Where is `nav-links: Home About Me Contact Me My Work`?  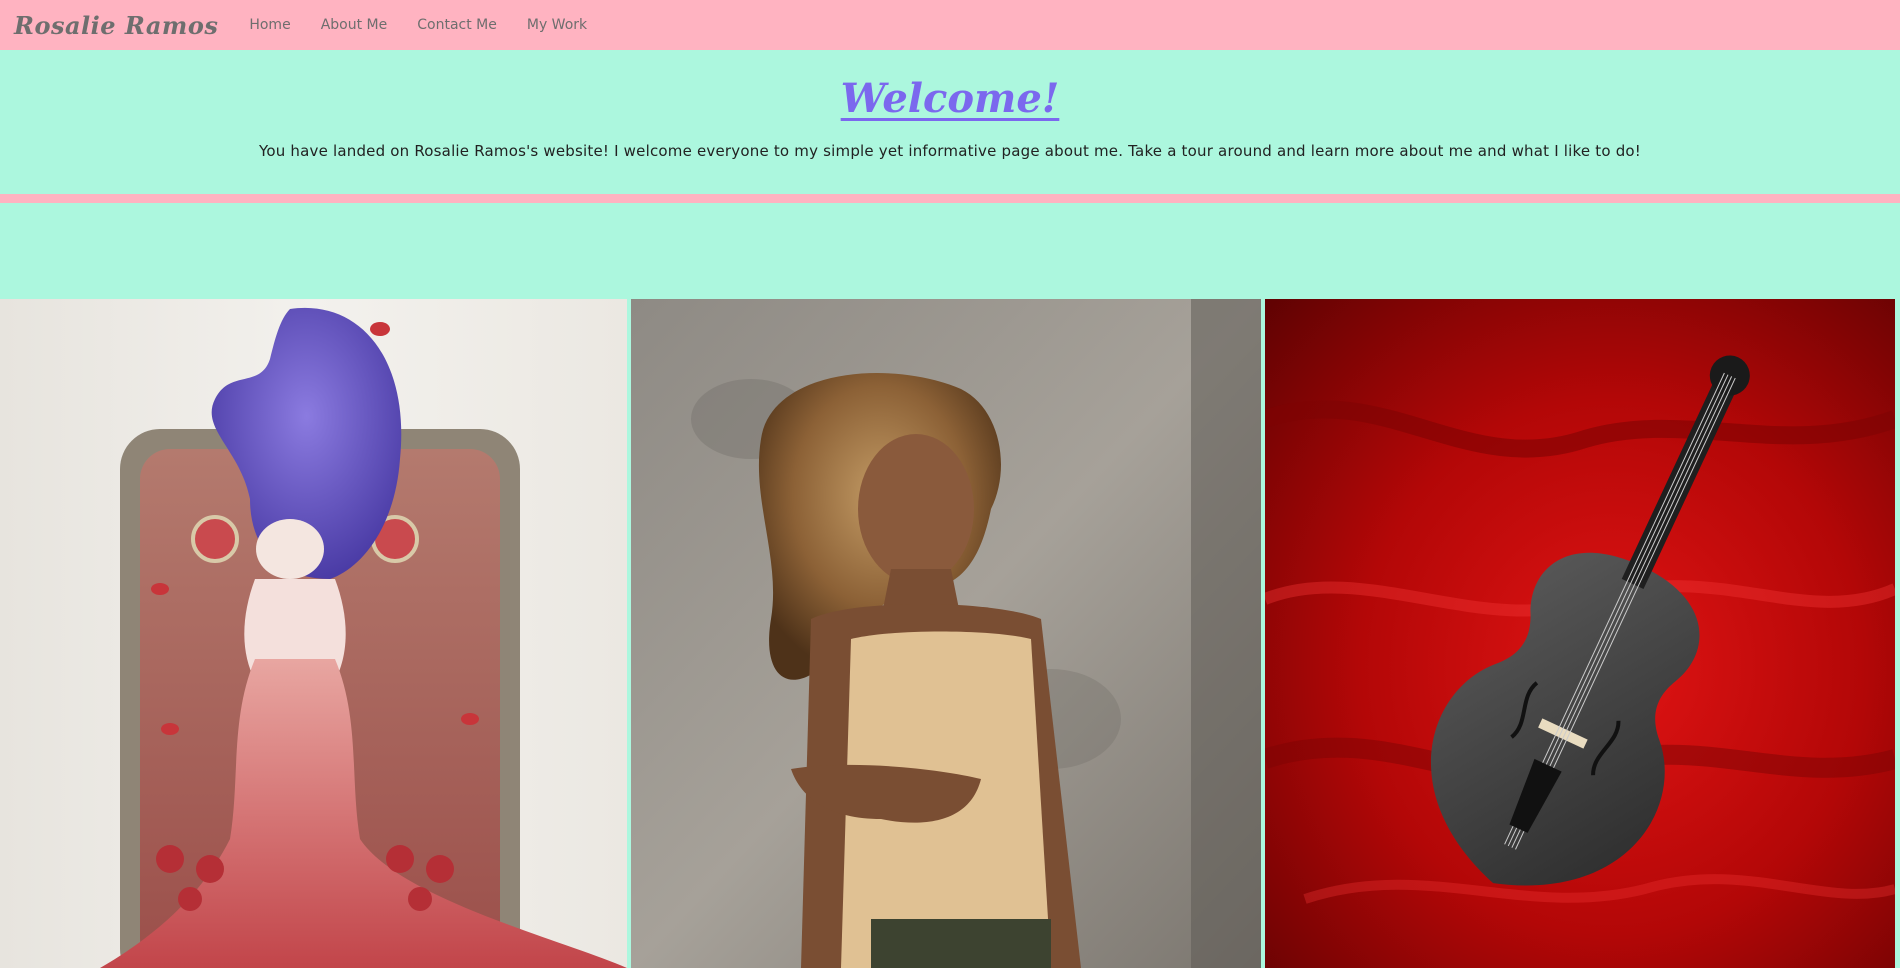
nav-links: Home About Me Contact Me My Work is located at coordinates (418, 25).